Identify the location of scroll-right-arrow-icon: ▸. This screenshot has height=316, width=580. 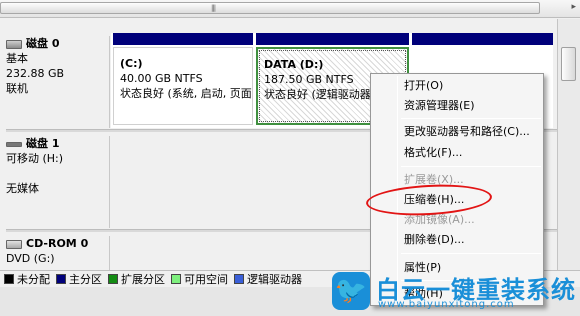
(573, 7).